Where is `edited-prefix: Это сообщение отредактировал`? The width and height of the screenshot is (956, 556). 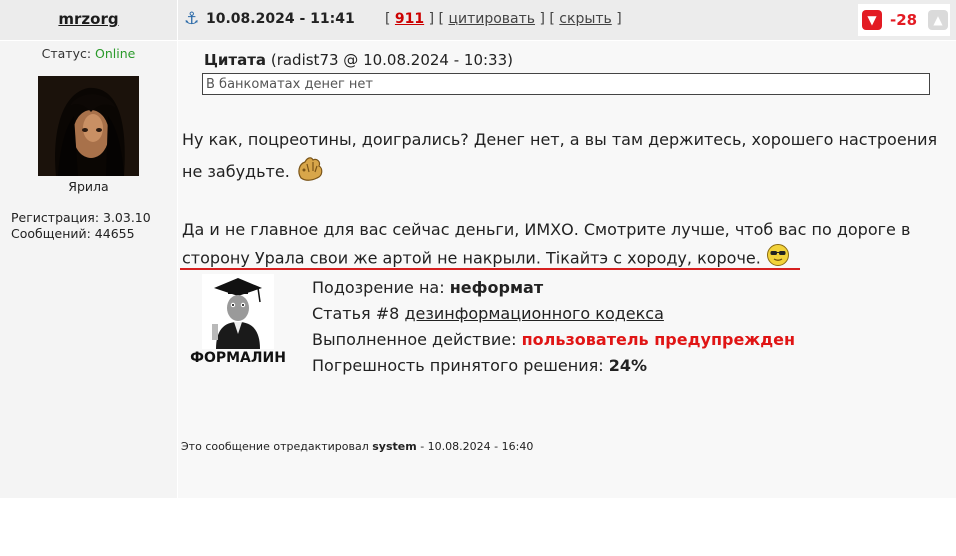
edited-prefix: Это сообщение отредактировал is located at coordinates (275, 446).